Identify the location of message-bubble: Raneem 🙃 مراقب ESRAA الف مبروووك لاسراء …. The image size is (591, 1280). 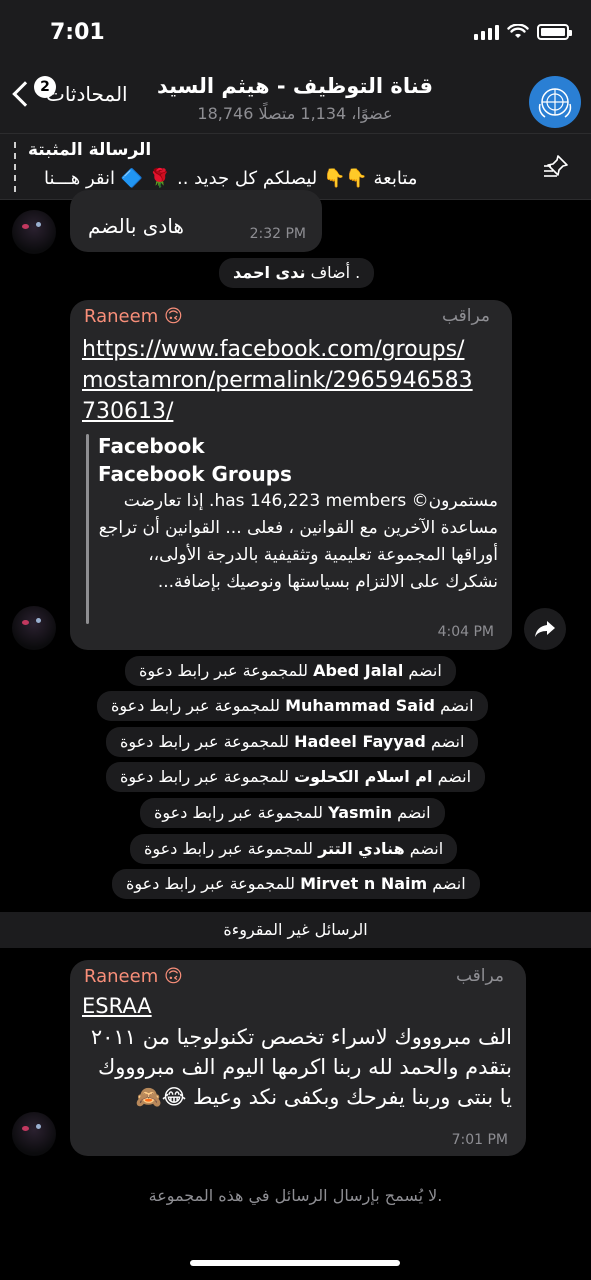
(298, 1058).